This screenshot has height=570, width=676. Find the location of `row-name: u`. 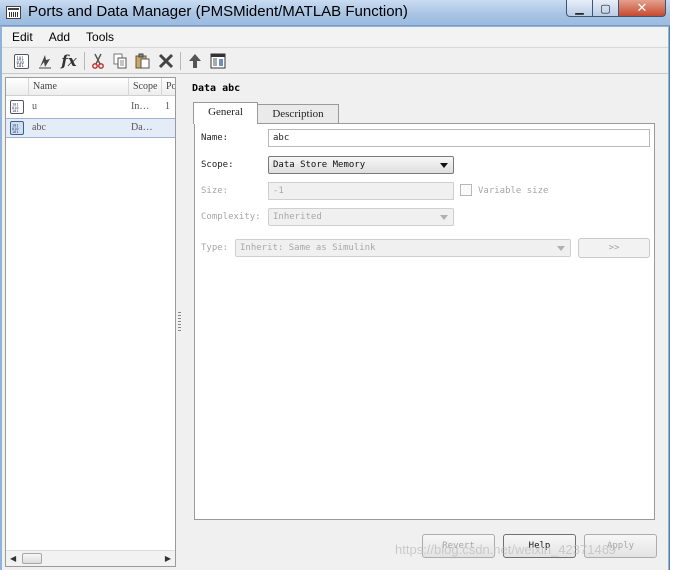

row-name: u is located at coordinates (34, 106).